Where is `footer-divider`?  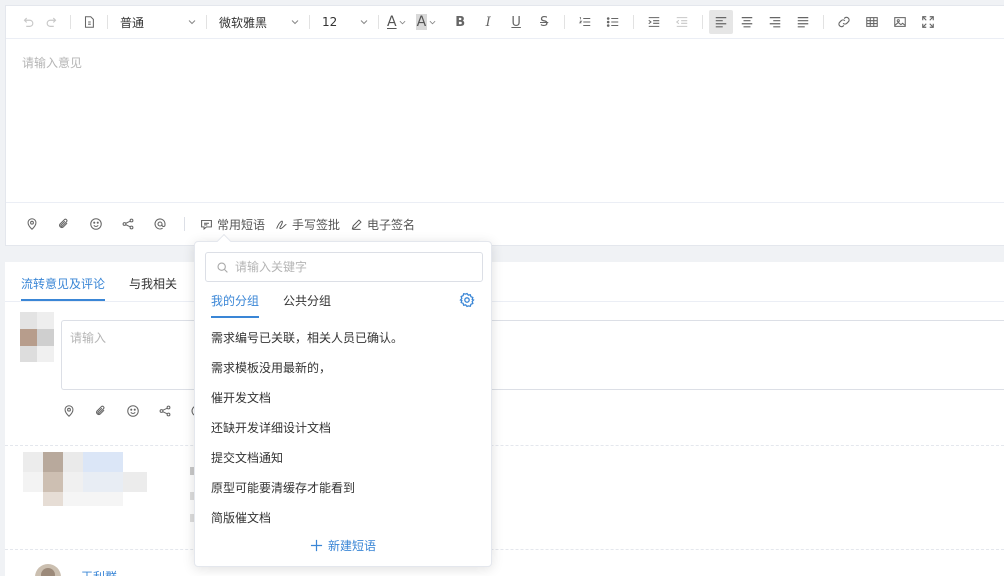 footer-divider is located at coordinates (184, 224).